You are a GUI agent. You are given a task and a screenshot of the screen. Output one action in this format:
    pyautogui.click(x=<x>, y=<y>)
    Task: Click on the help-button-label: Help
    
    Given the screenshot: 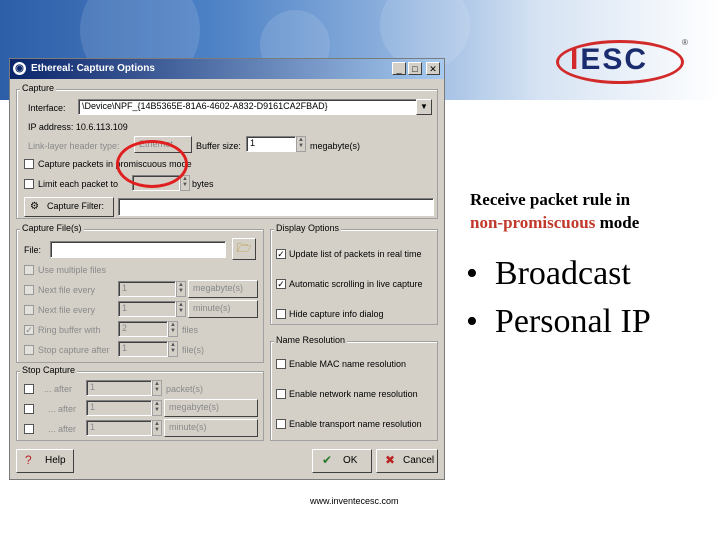 What is the action you would take?
    pyautogui.click(x=55, y=460)
    